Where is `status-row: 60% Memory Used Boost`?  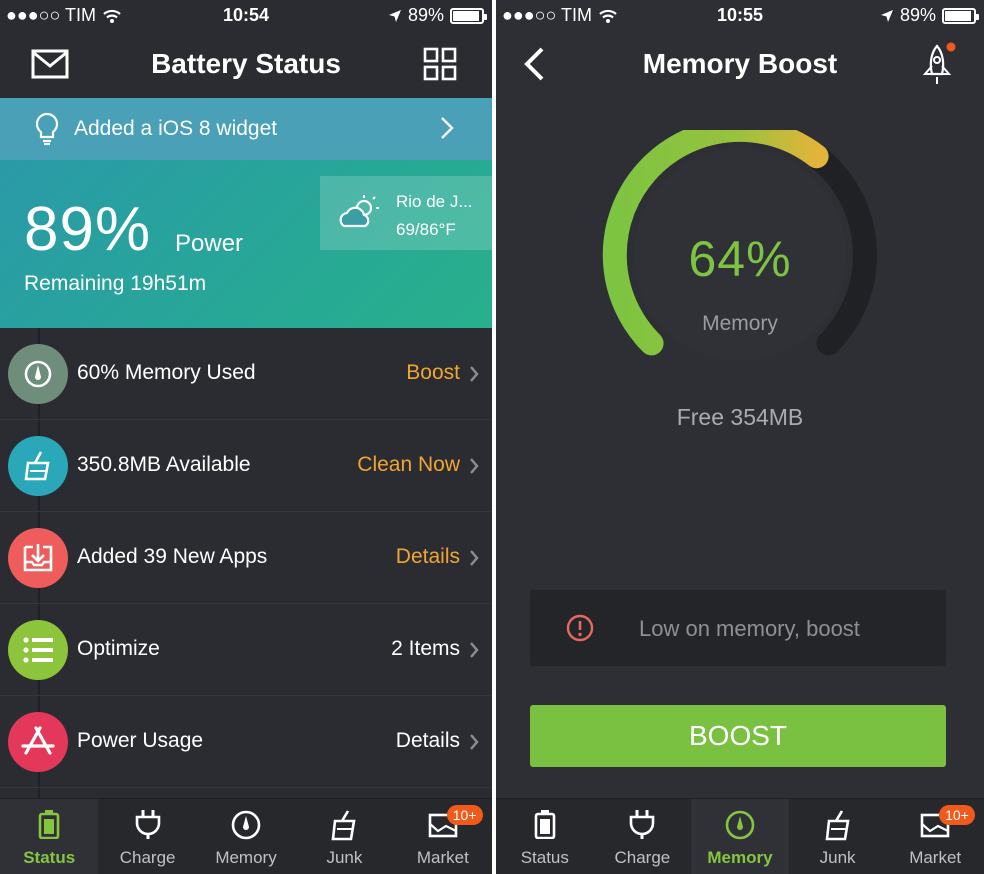 status-row: 60% Memory Used Boost is located at coordinates (246, 374).